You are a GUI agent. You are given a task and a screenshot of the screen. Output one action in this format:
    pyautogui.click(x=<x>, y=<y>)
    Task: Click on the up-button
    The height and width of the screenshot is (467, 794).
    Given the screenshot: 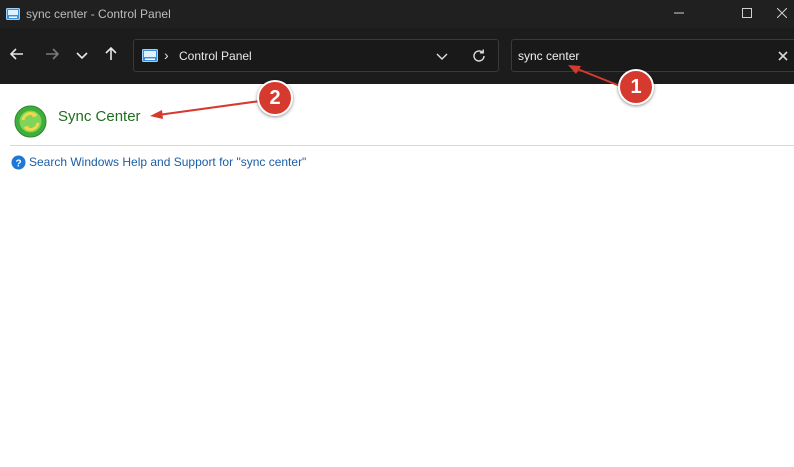 What is the action you would take?
    pyautogui.click(x=111, y=56)
    